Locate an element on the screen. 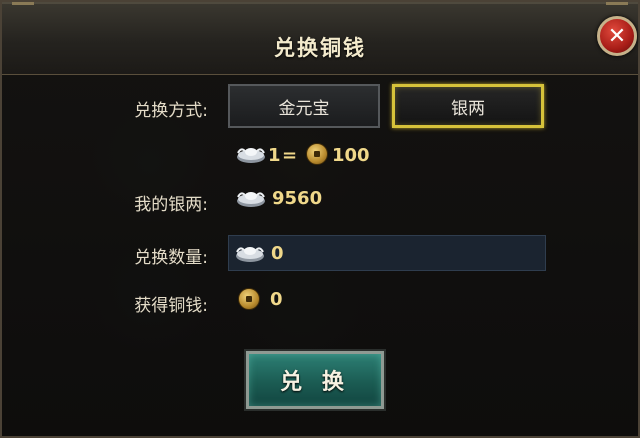 The image size is (640, 438). tab-silver-label: 银两 is located at coordinates (468, 108).